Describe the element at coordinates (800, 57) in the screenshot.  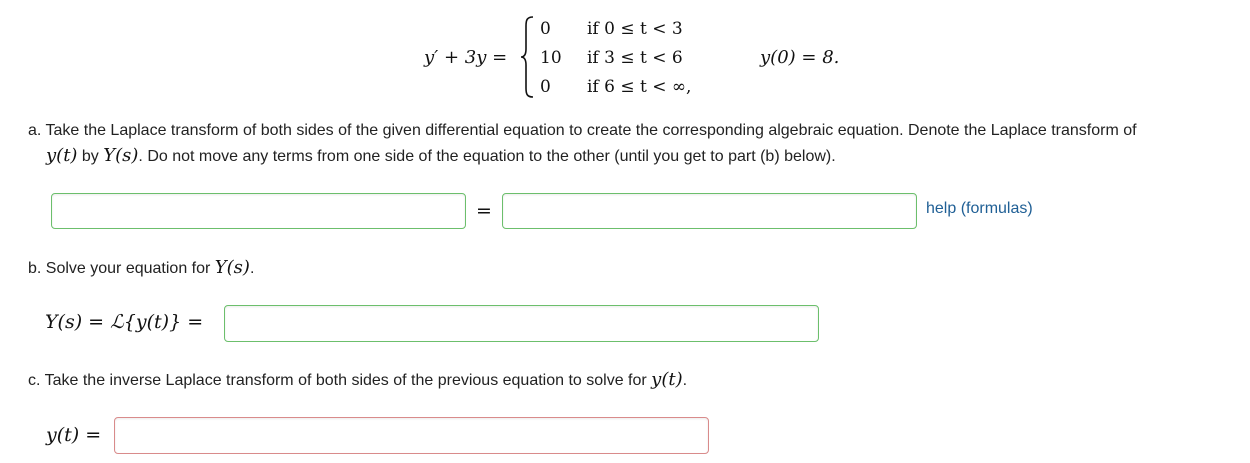
I see `initial-condition: y(0) = 8.` at that location.